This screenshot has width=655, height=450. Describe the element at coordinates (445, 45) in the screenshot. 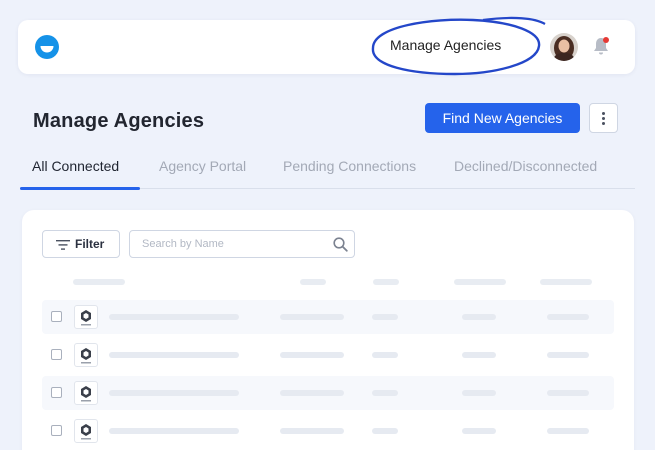

I see `nav-link-manage-agencies: Manage Agencies` at that location.